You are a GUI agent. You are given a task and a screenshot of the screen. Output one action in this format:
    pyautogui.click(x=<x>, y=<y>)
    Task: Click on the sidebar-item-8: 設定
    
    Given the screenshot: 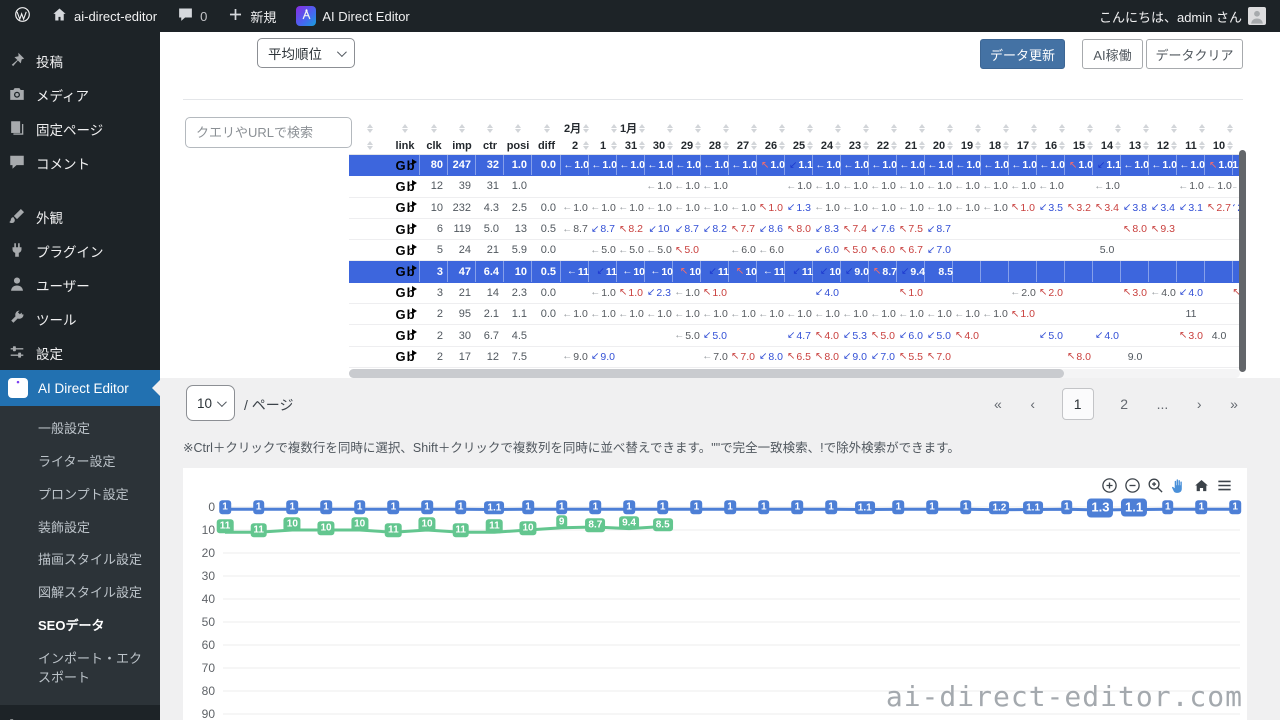 What is the action you would take?
    pyautogui.click(x=80, y=353)
    